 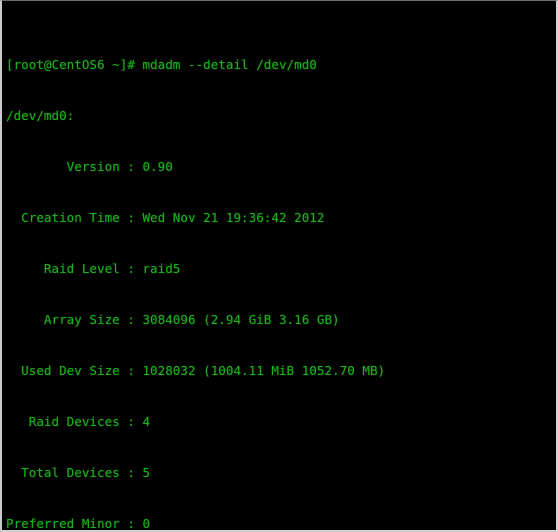 I want to click on device-header-line: /dev/md0:, so click(x=40, y=115).